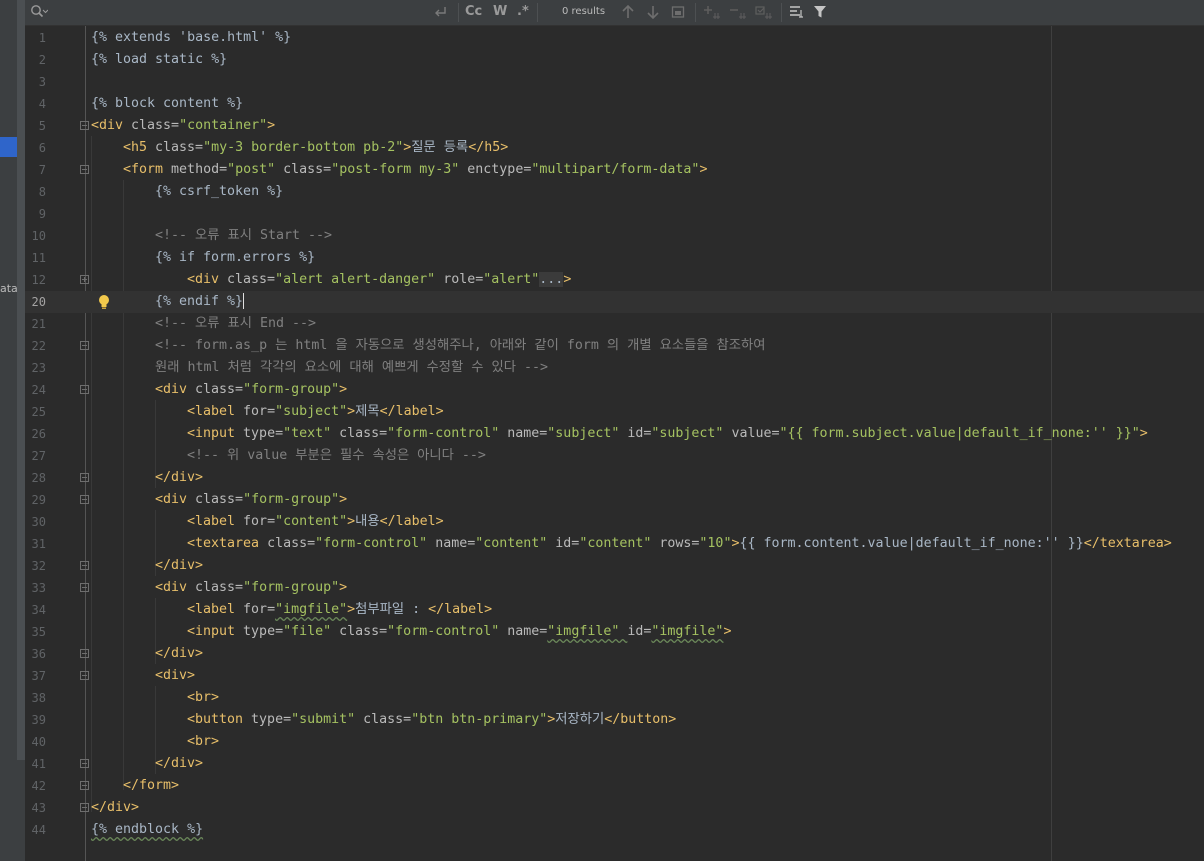  What do you see at coordinates (35, 214) in the screenshot?
I see `line-number: 9` at bounding box center [35, 214].